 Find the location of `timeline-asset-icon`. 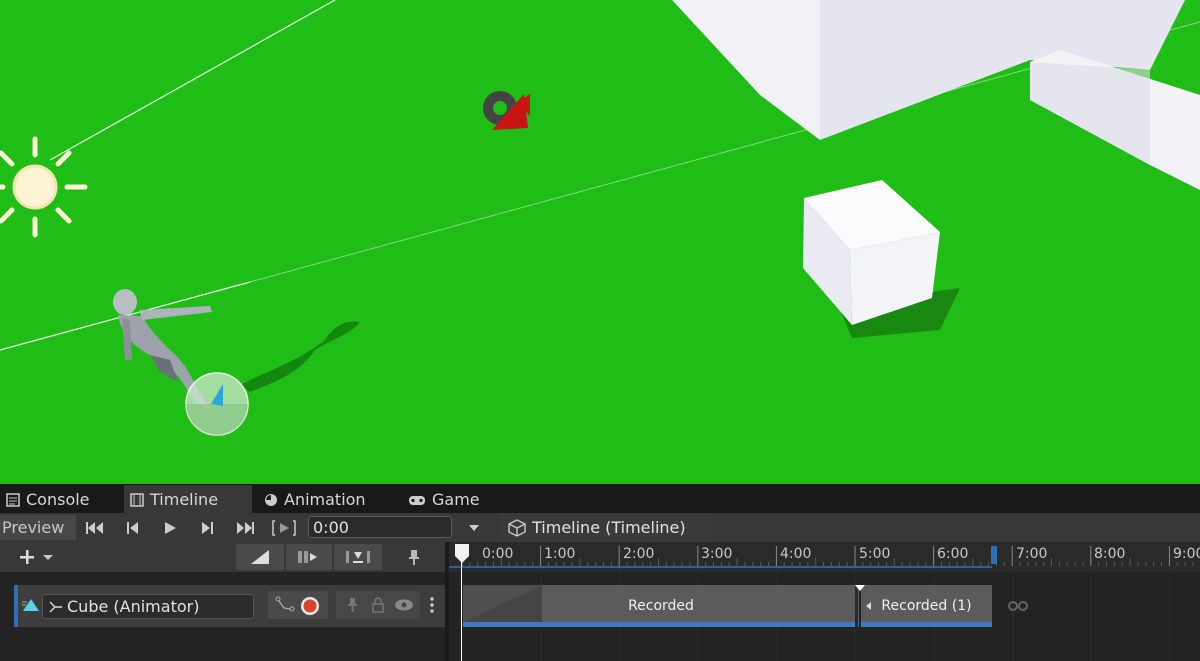

timeline-asset-icon is located at coordinates (517, 527).